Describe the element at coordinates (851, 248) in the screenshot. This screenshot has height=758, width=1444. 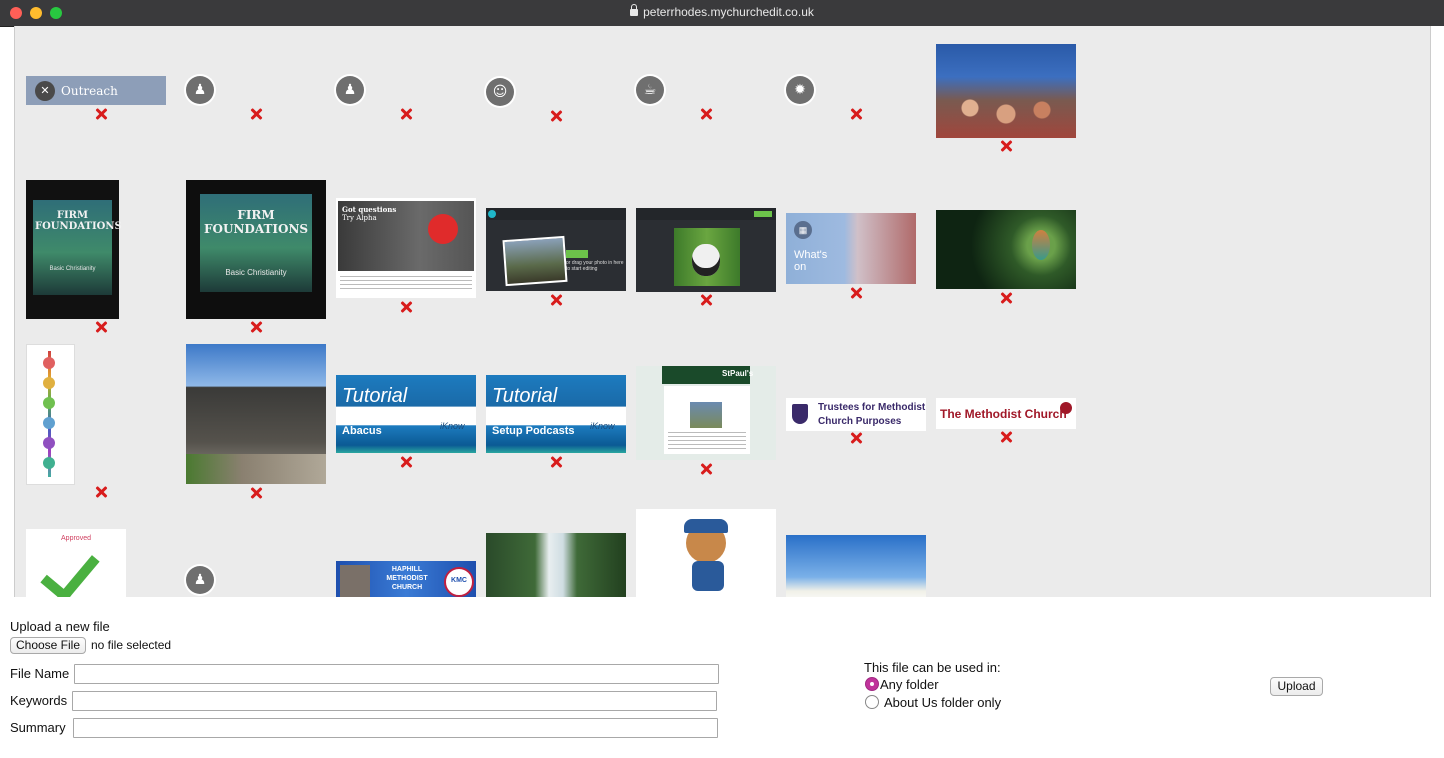
I see `whats-on-banner-thumb: ▦ What's on` at that location.